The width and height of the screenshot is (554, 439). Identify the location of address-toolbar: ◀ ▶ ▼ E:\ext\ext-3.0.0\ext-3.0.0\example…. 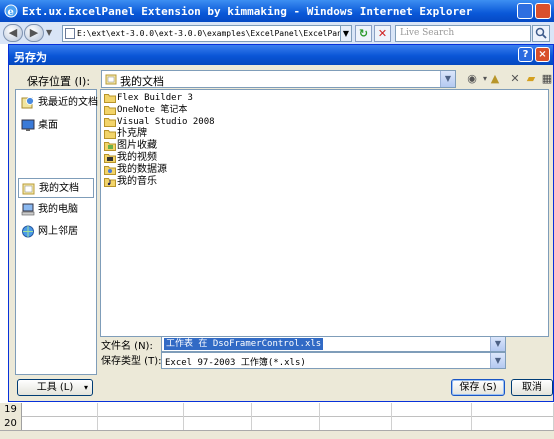
(277, 33).